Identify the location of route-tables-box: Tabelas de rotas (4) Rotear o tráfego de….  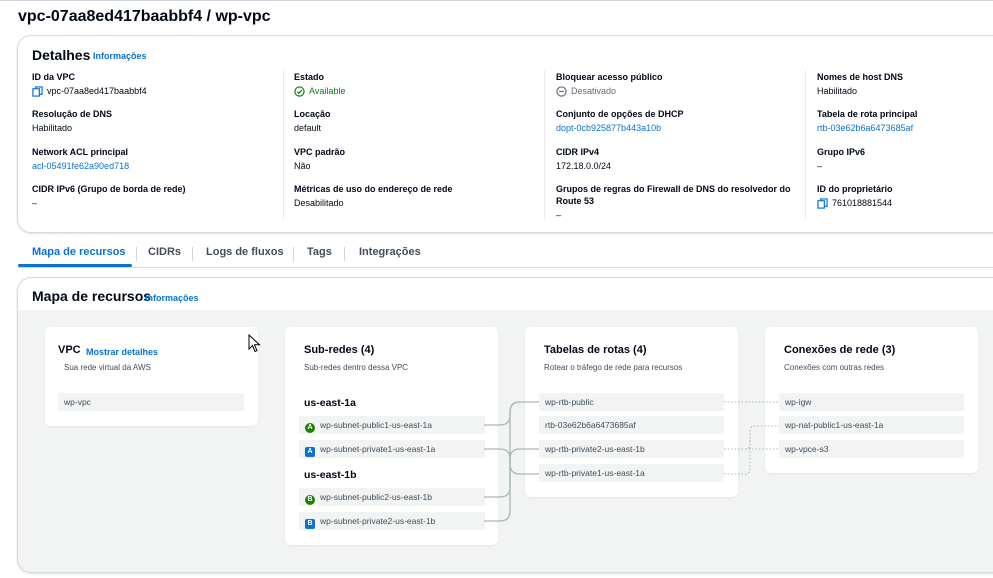
(631, 412).